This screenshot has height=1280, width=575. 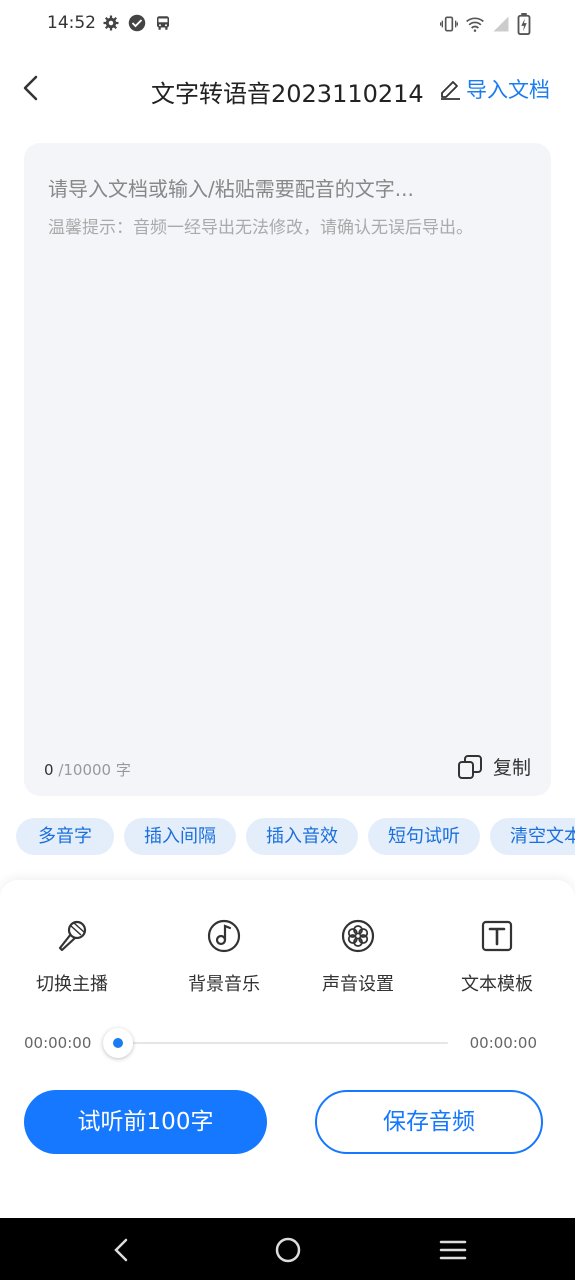 I want to click on microphone-icon, so click(x=72, y=936).